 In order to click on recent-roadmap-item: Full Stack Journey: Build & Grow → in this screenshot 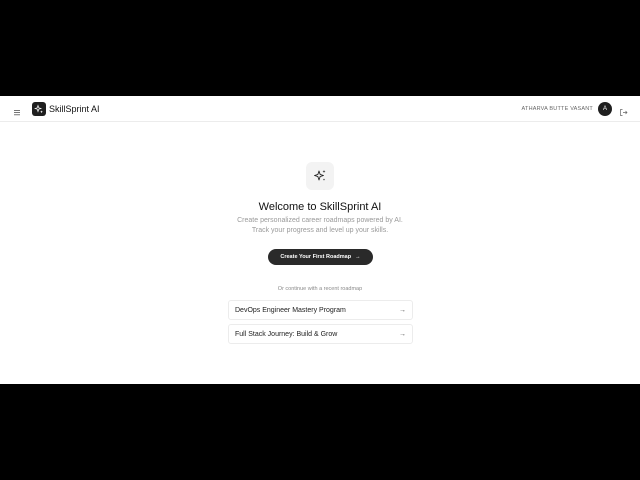, I will do `click(320, 334)`.